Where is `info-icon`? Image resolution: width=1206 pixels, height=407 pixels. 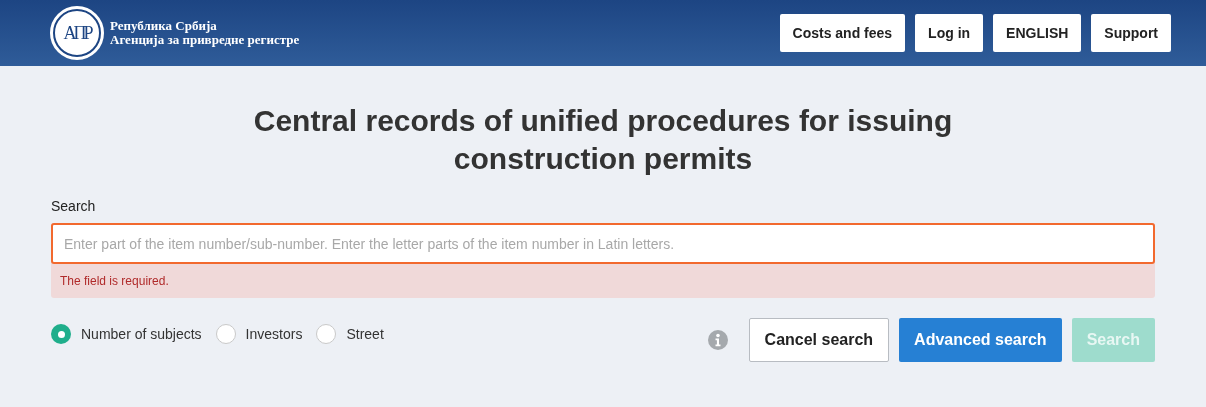 info-icon is located at coordinates (717, 340).